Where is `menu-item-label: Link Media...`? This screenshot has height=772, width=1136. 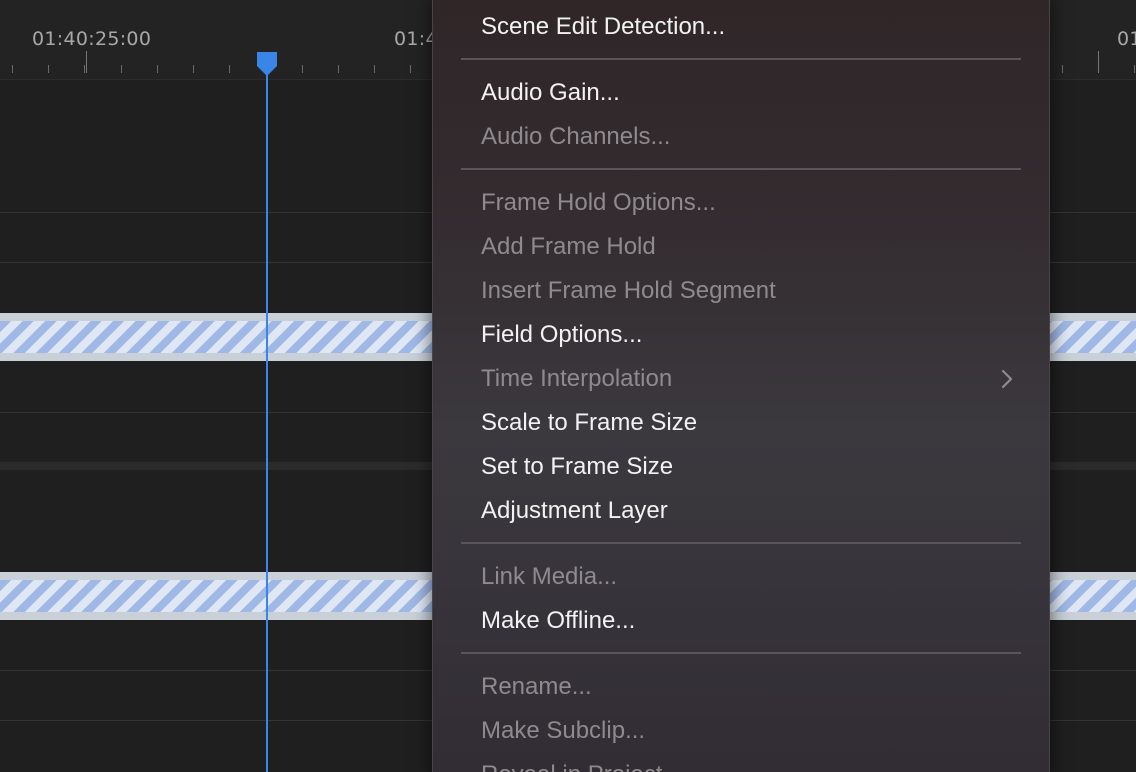 menu-item-label: Link Media... is located at coordinates (549, 576).